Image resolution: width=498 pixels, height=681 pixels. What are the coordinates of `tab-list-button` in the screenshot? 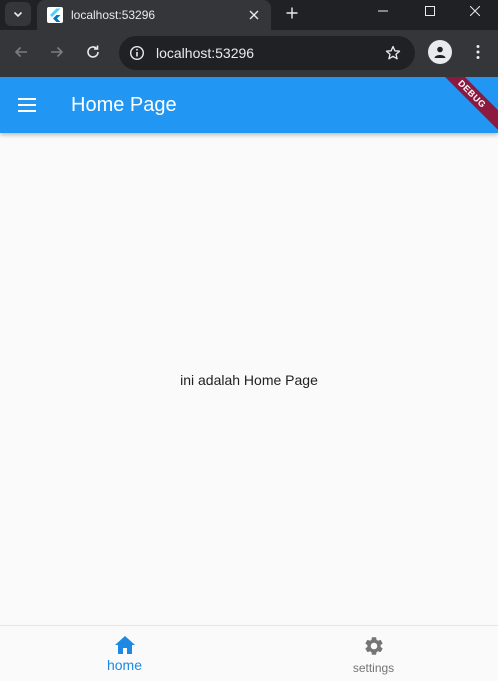 It's located at (18, 14).